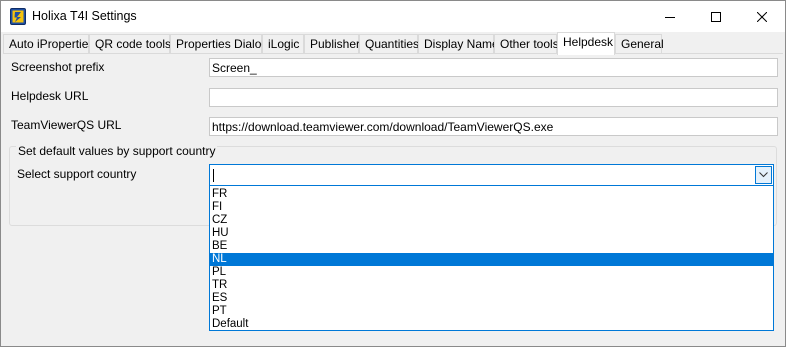  What do you see at coordinates (493, 97) in the screenshot?
I see `helpdesk-url-input` at bounding box center [493, 97].